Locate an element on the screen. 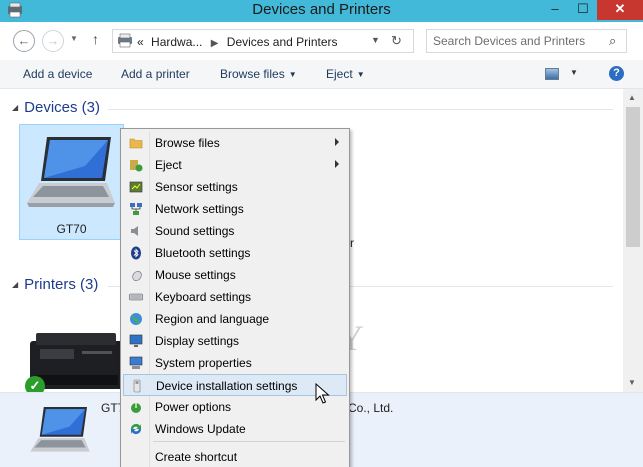  mouse-icon is located at coordinates (137, 276).